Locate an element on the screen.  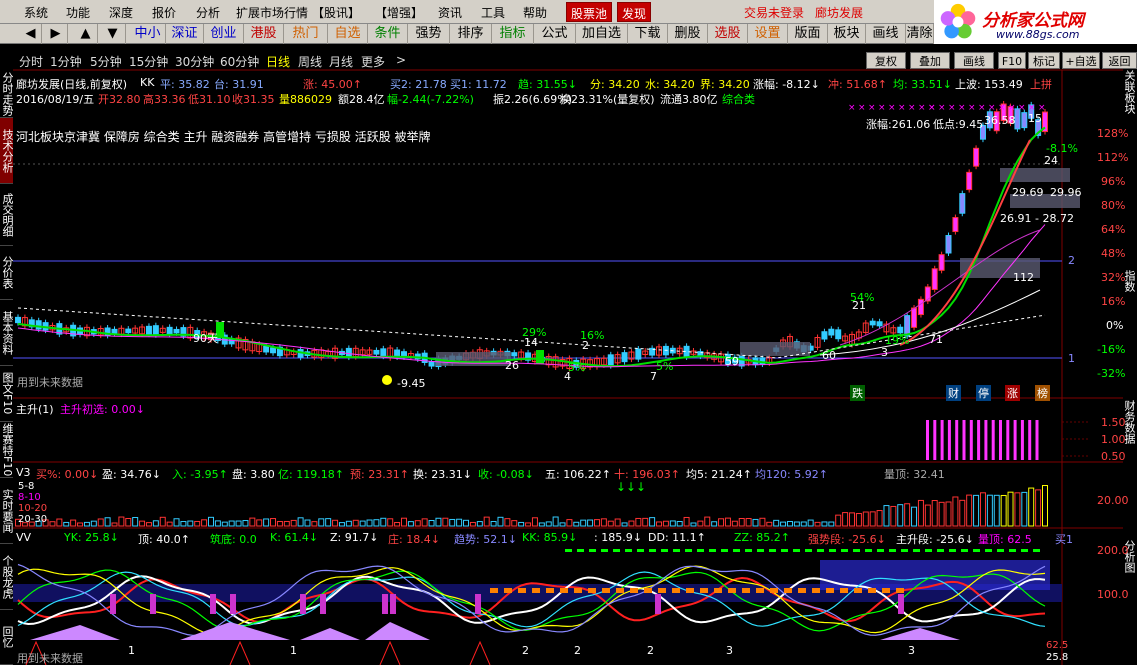
panel3-trend: 趋势: 52.1↓ is located at coordinates (485, 539).